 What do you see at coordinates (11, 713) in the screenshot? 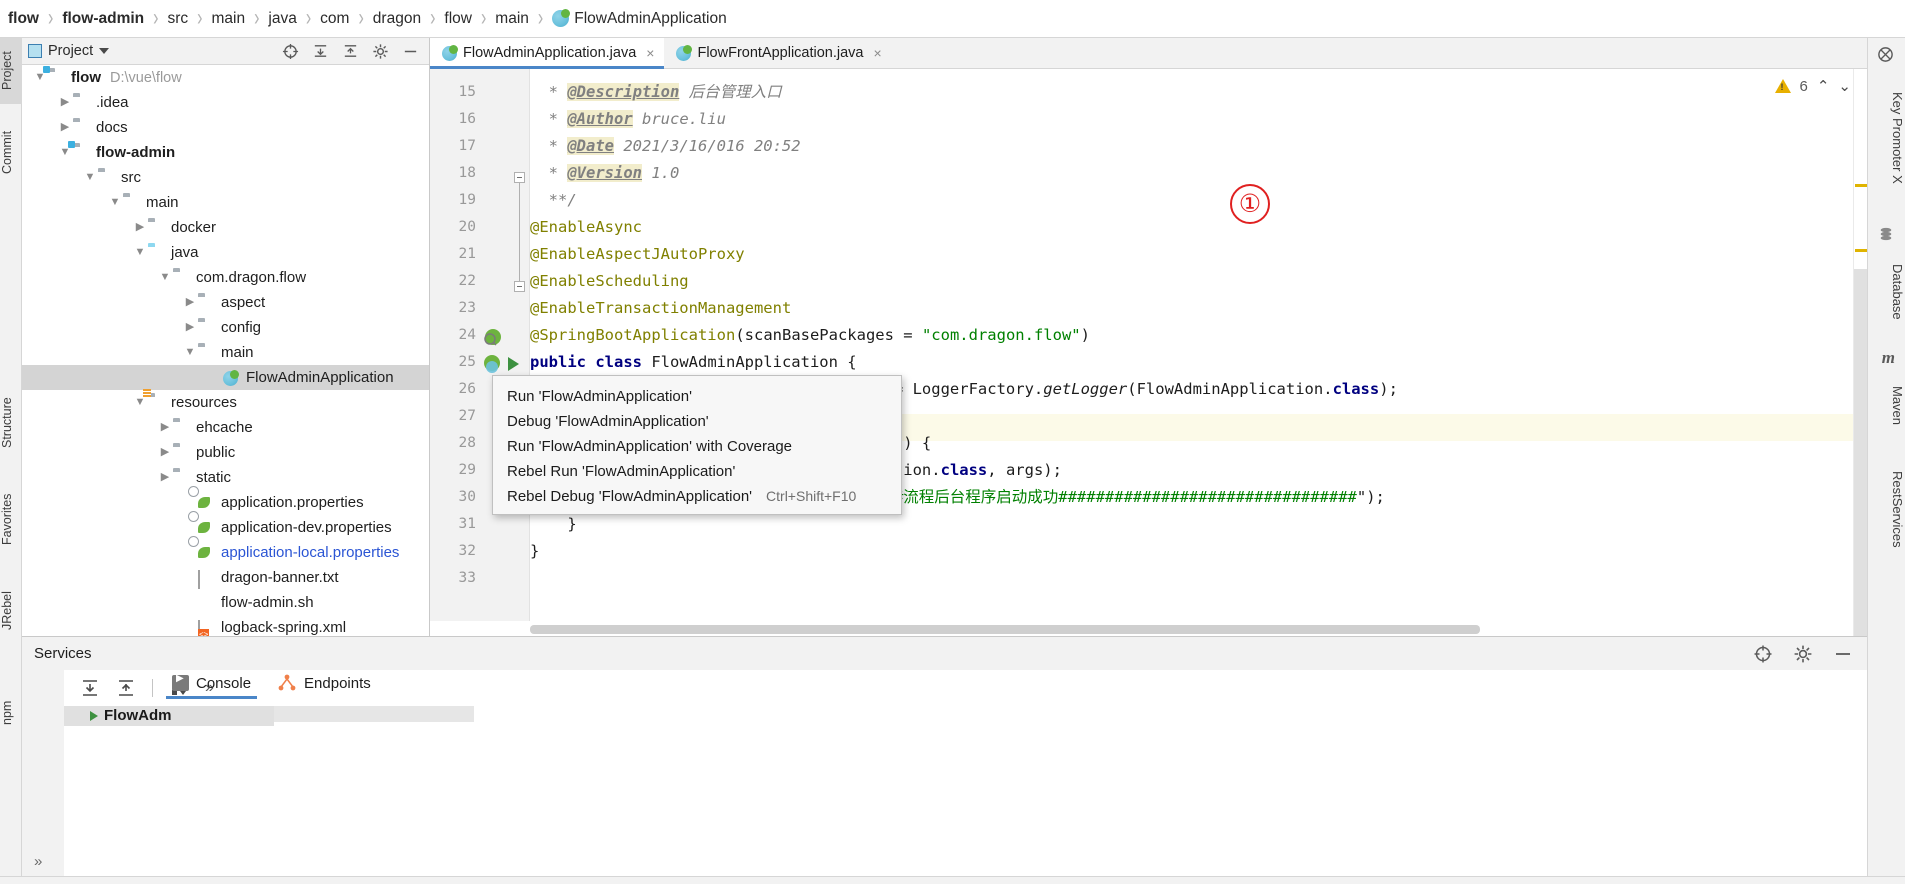
I see `sidebar-item-npm: npm` at bounding box center [11, 713].